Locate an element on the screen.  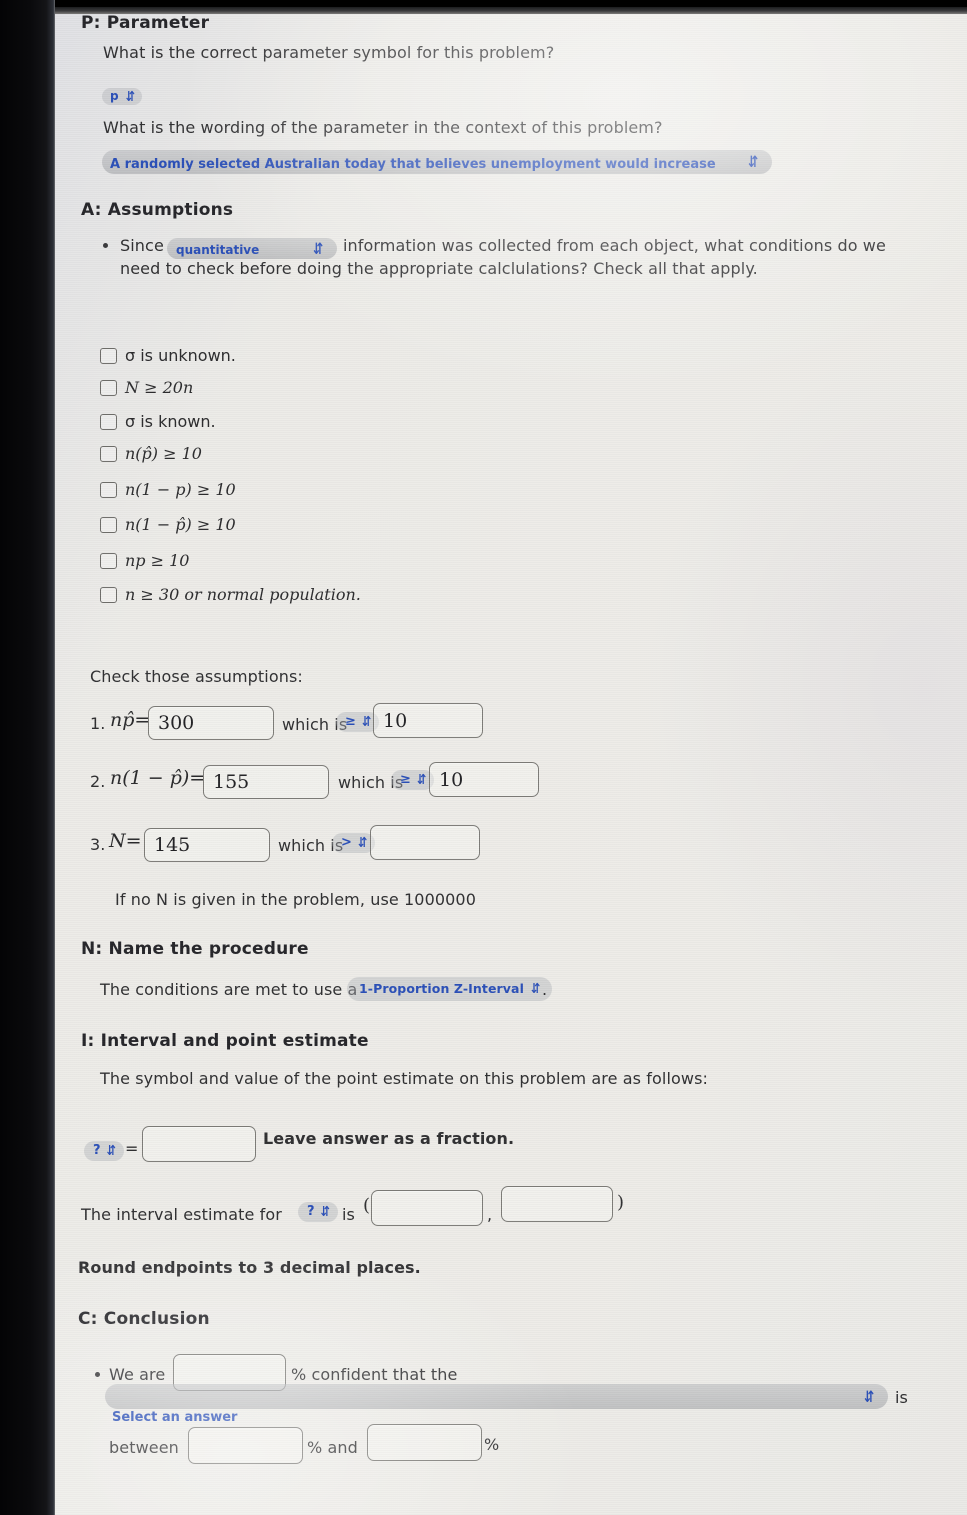
parameter-symbol-dropdown: p ⇵ is located at coordinates (122, 95).